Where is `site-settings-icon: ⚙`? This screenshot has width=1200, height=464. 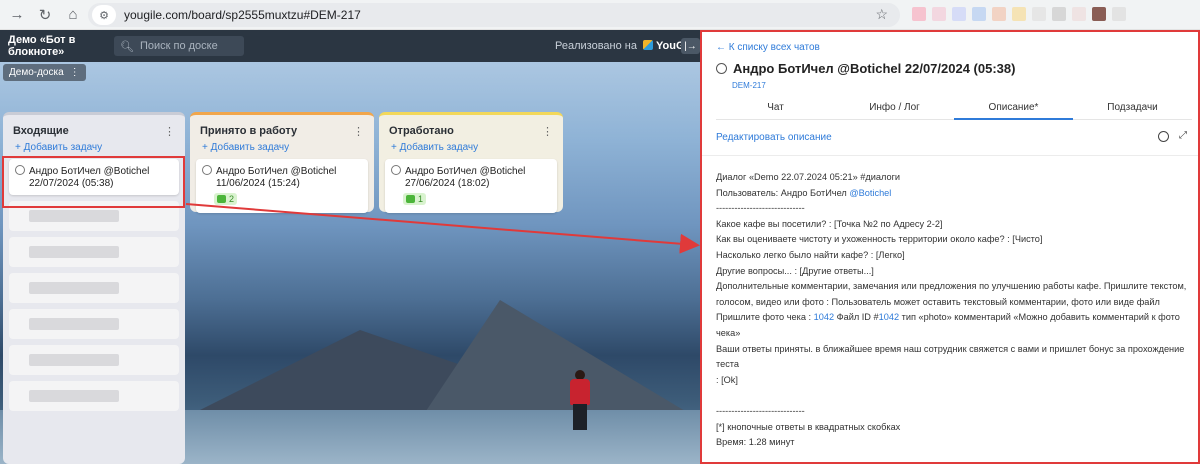
site-settings-icon: ⚙ is located at coordinates (104, 15).